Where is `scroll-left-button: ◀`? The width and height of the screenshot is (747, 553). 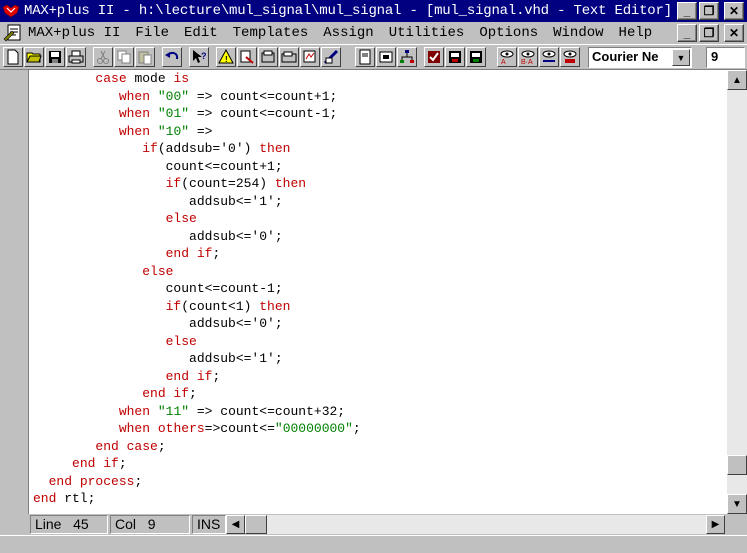
scroll-left-button: ◀ is located at coordinates (235, 524).